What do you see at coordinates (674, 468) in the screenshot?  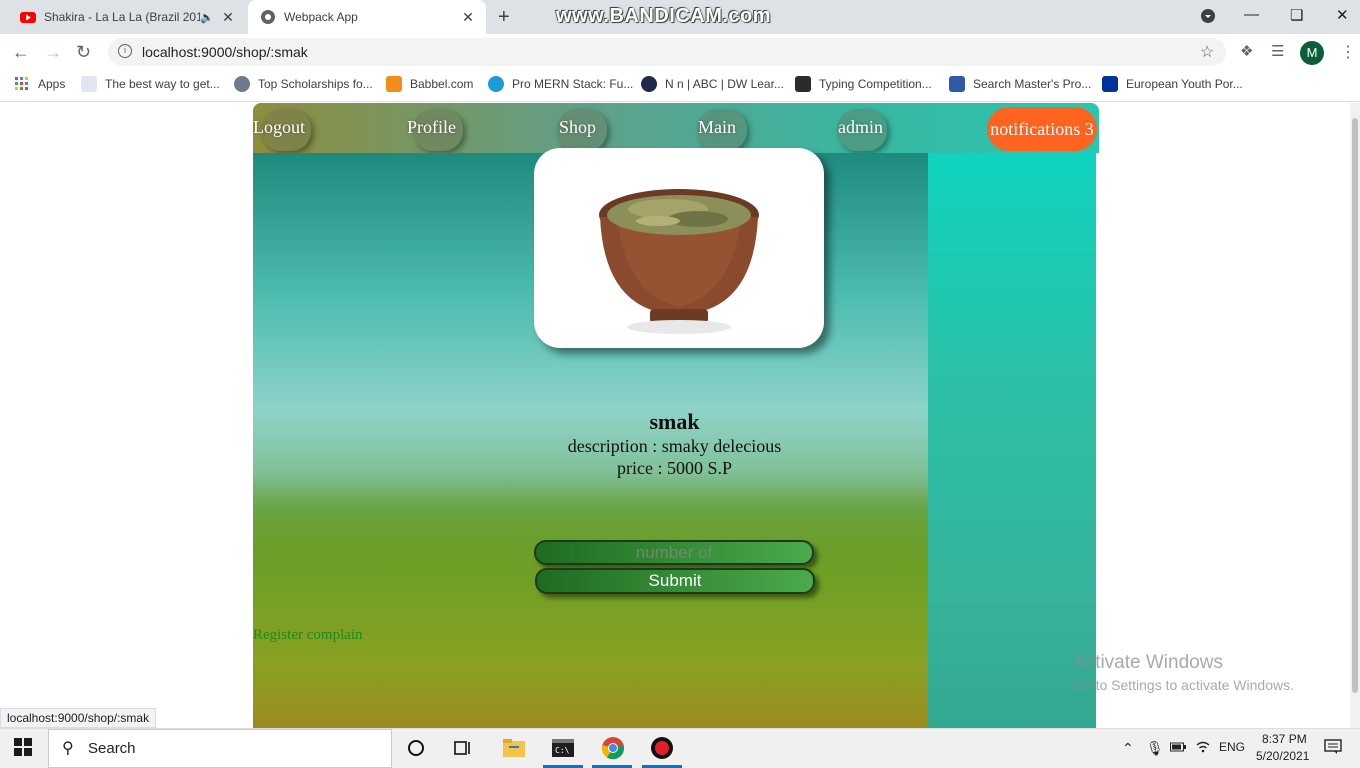 I see `product-price: price : 5000 S.P` at bounding box center [674, 468].